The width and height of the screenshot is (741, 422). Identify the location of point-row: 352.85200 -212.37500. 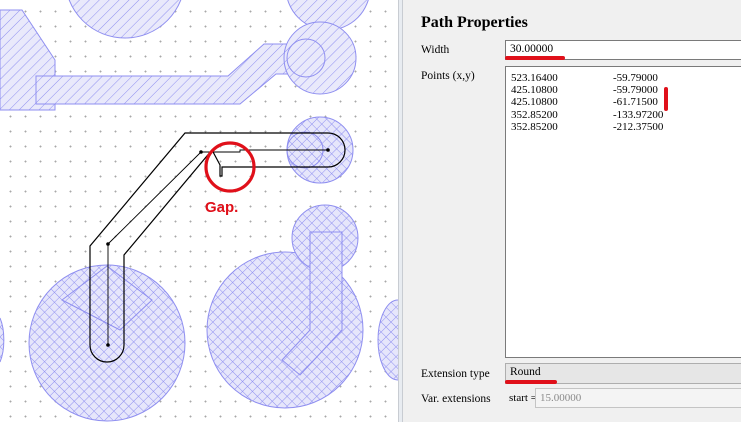
(626, 127).